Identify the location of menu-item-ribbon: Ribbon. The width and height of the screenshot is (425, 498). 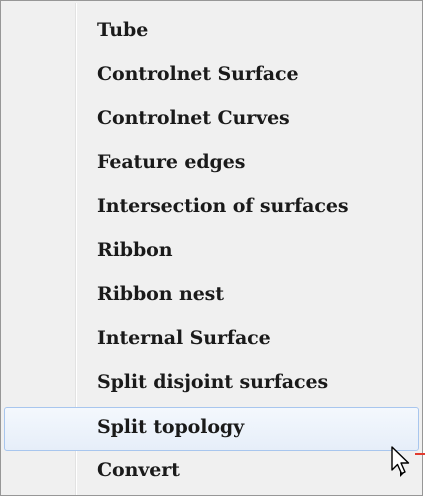
(211, 252).